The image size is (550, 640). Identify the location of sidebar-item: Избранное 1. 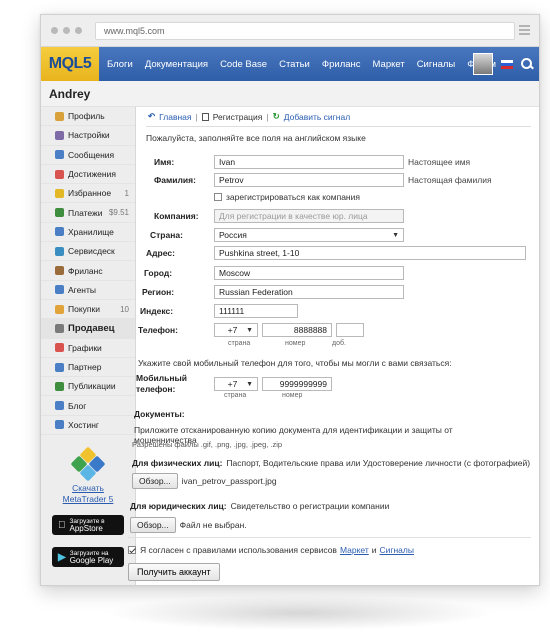
(88, 194).